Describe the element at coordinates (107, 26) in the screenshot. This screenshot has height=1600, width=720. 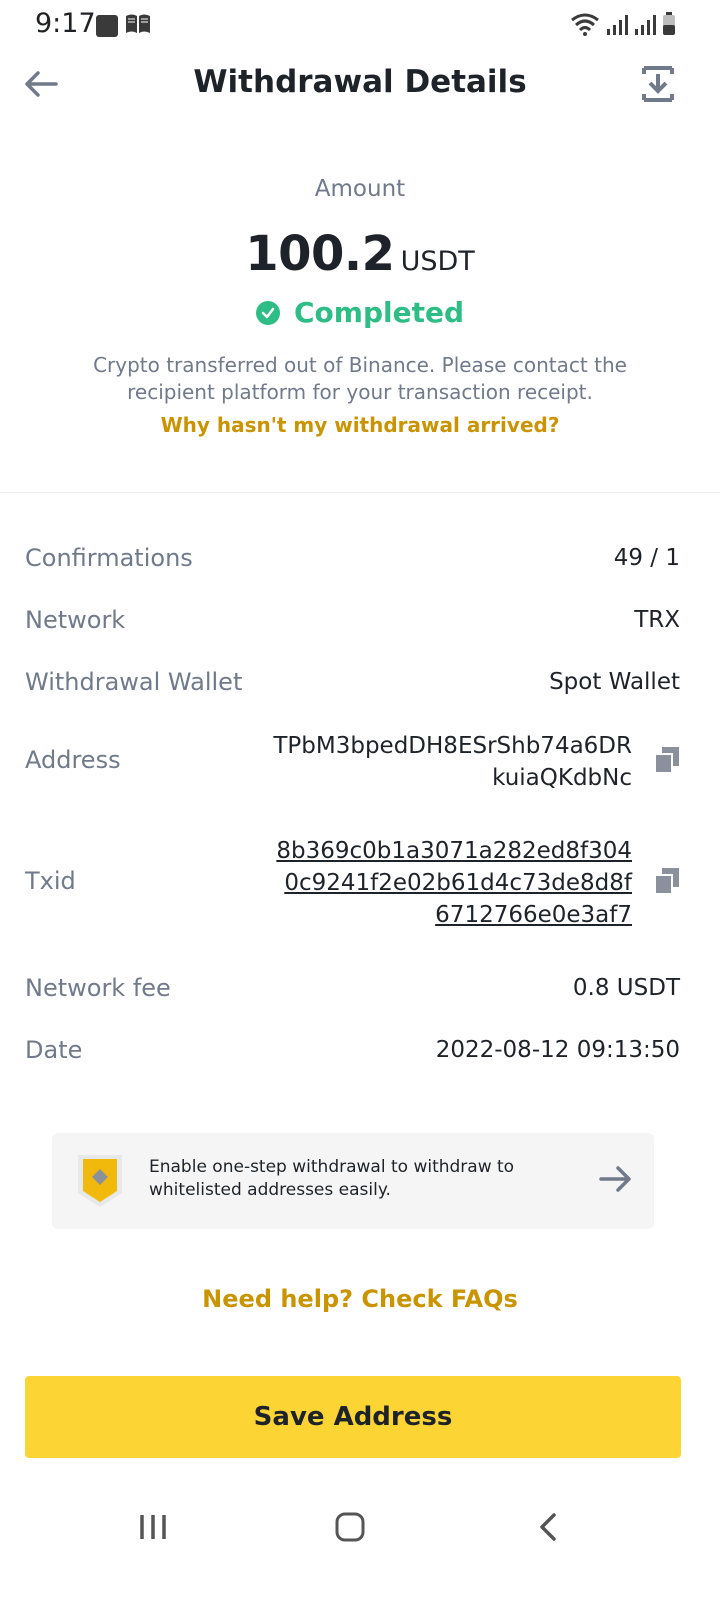
I see `stop-icon` at that location.